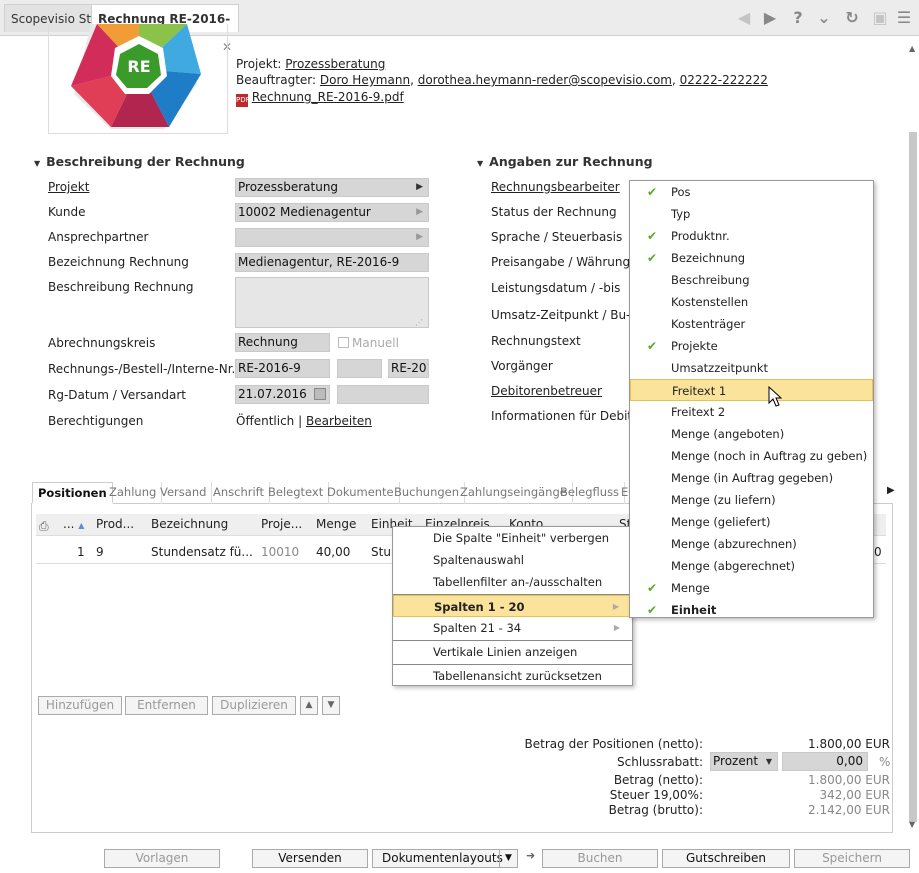 The height and width of the screenshot is (873, 919). Describe the element at coordinates (751, 544) in the screenshot. I see `column-option: Menge (abzurechnen)` at that location.